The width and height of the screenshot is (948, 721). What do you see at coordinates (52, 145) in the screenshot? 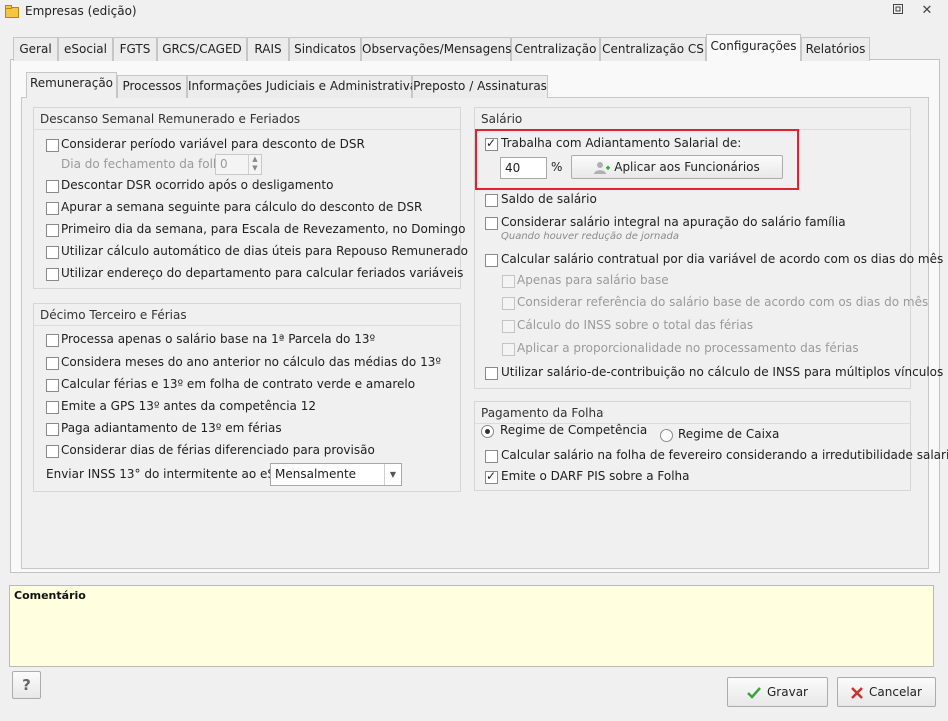
I see `periodo-variavel-checkbox` at bounding box center [52, 145].